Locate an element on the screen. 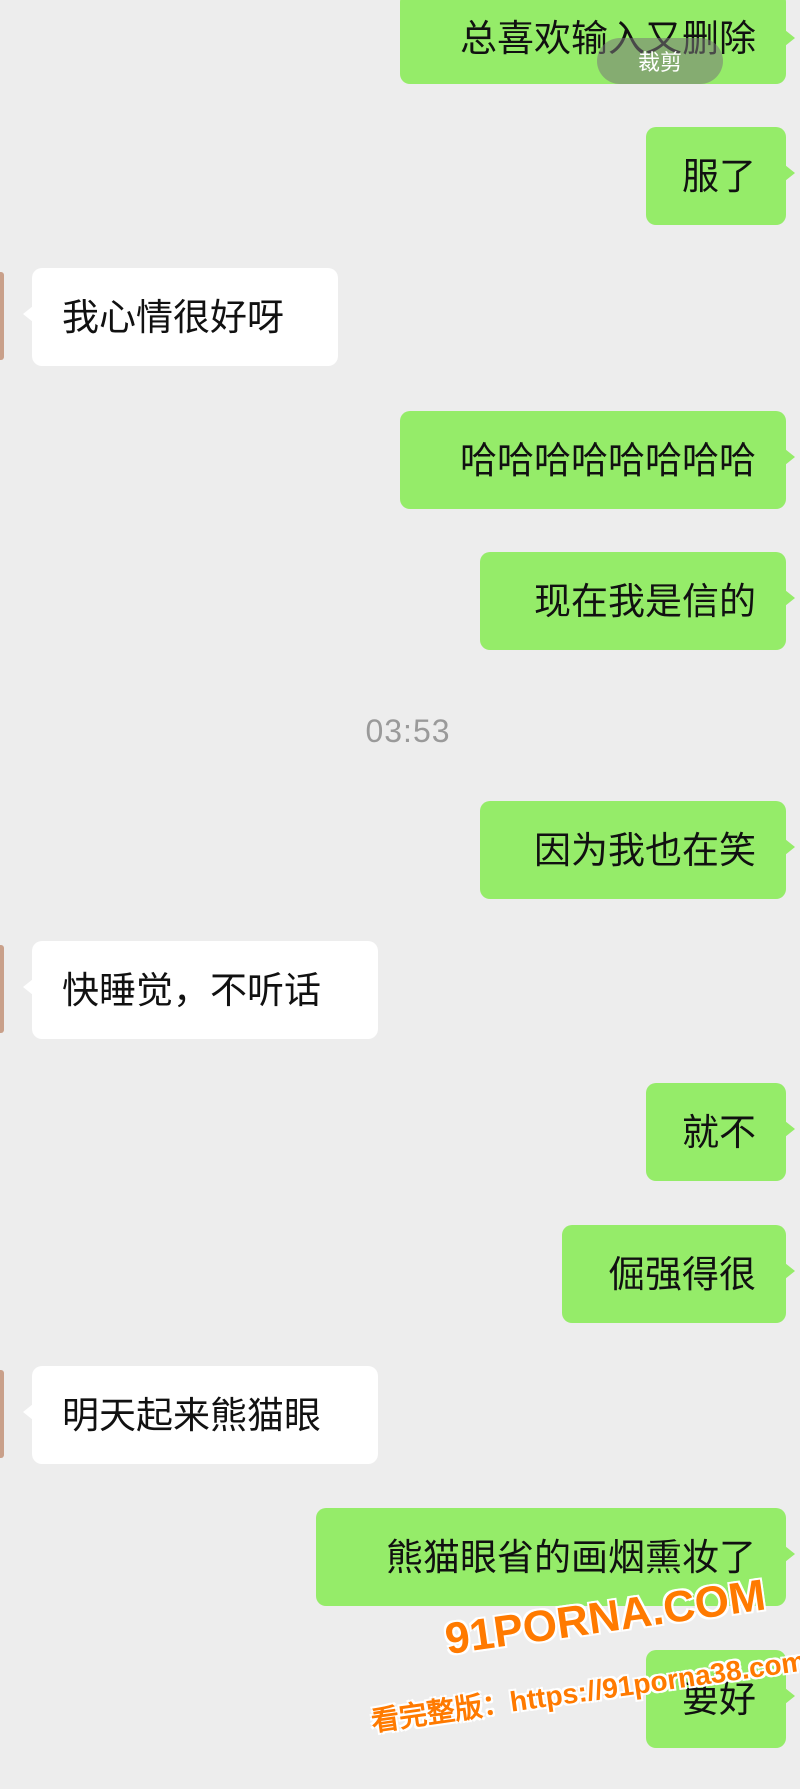  message-text: 要好 is located at coordinates (719, 1699).